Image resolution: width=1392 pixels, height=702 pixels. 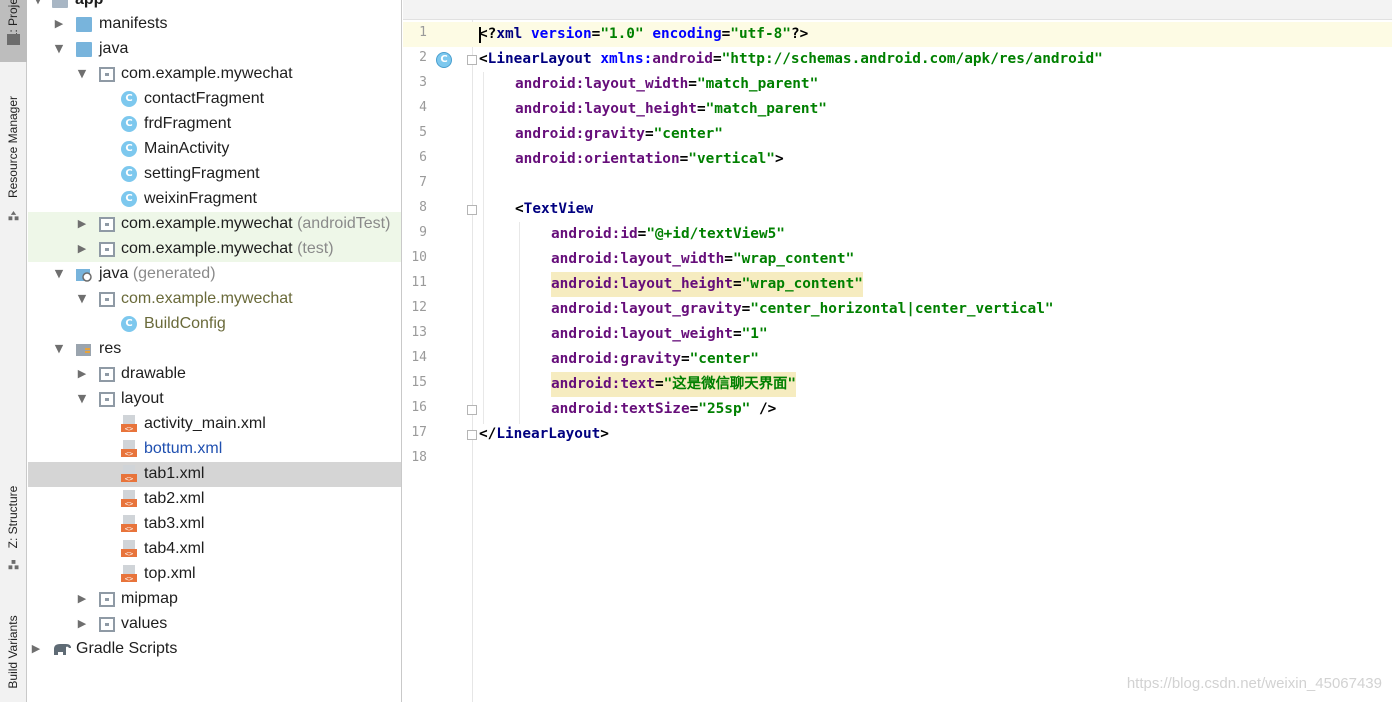 I want to click on tree-item-package-test: ▶ com.example.mywechat (test), so click(x=214, y=249).